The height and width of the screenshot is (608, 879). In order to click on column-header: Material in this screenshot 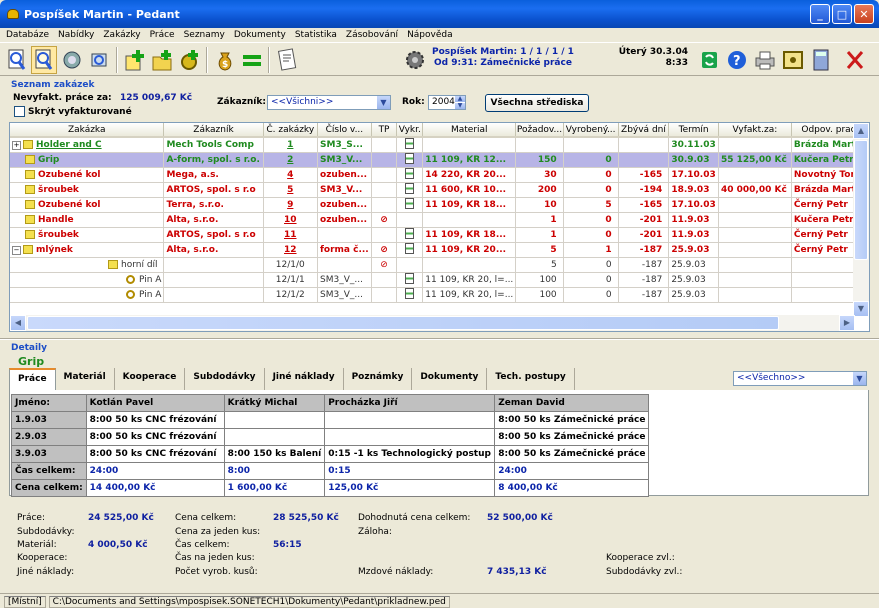, I will do `click(469, 130)`.